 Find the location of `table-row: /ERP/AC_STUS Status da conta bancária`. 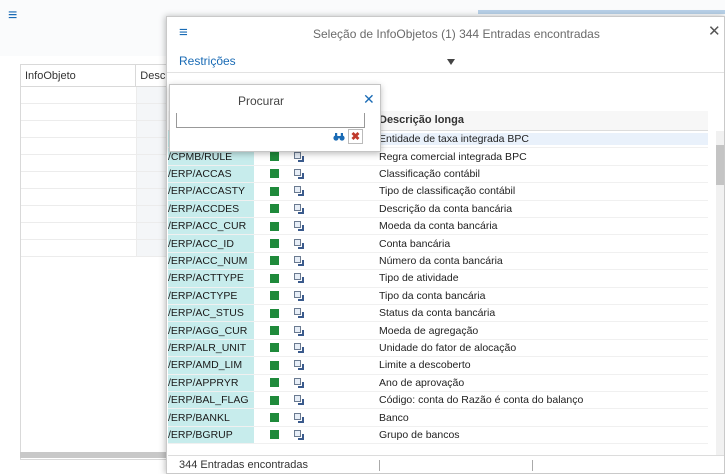

table-row: /ERP/AC_STUS Status da conta bancária is located at coordinates (438, 314).